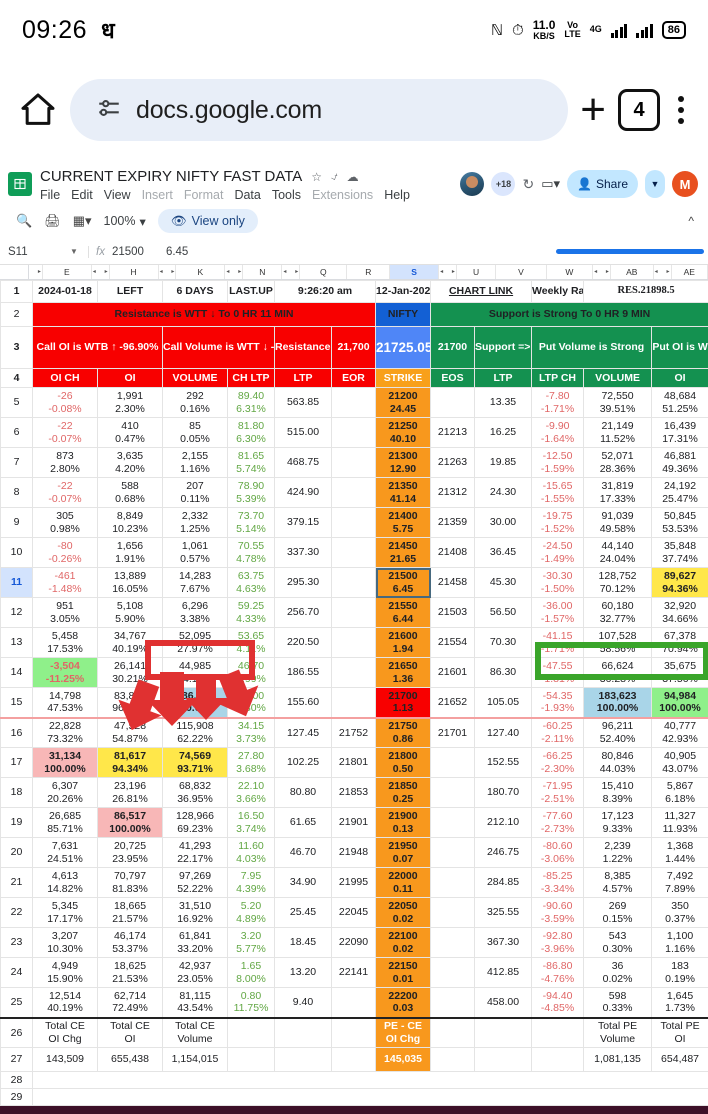 This screenshot has height=1114, width=708. Describe the element at coordinates (17, 973) in the screenshot. I see `row-header-24: 24` at that location.